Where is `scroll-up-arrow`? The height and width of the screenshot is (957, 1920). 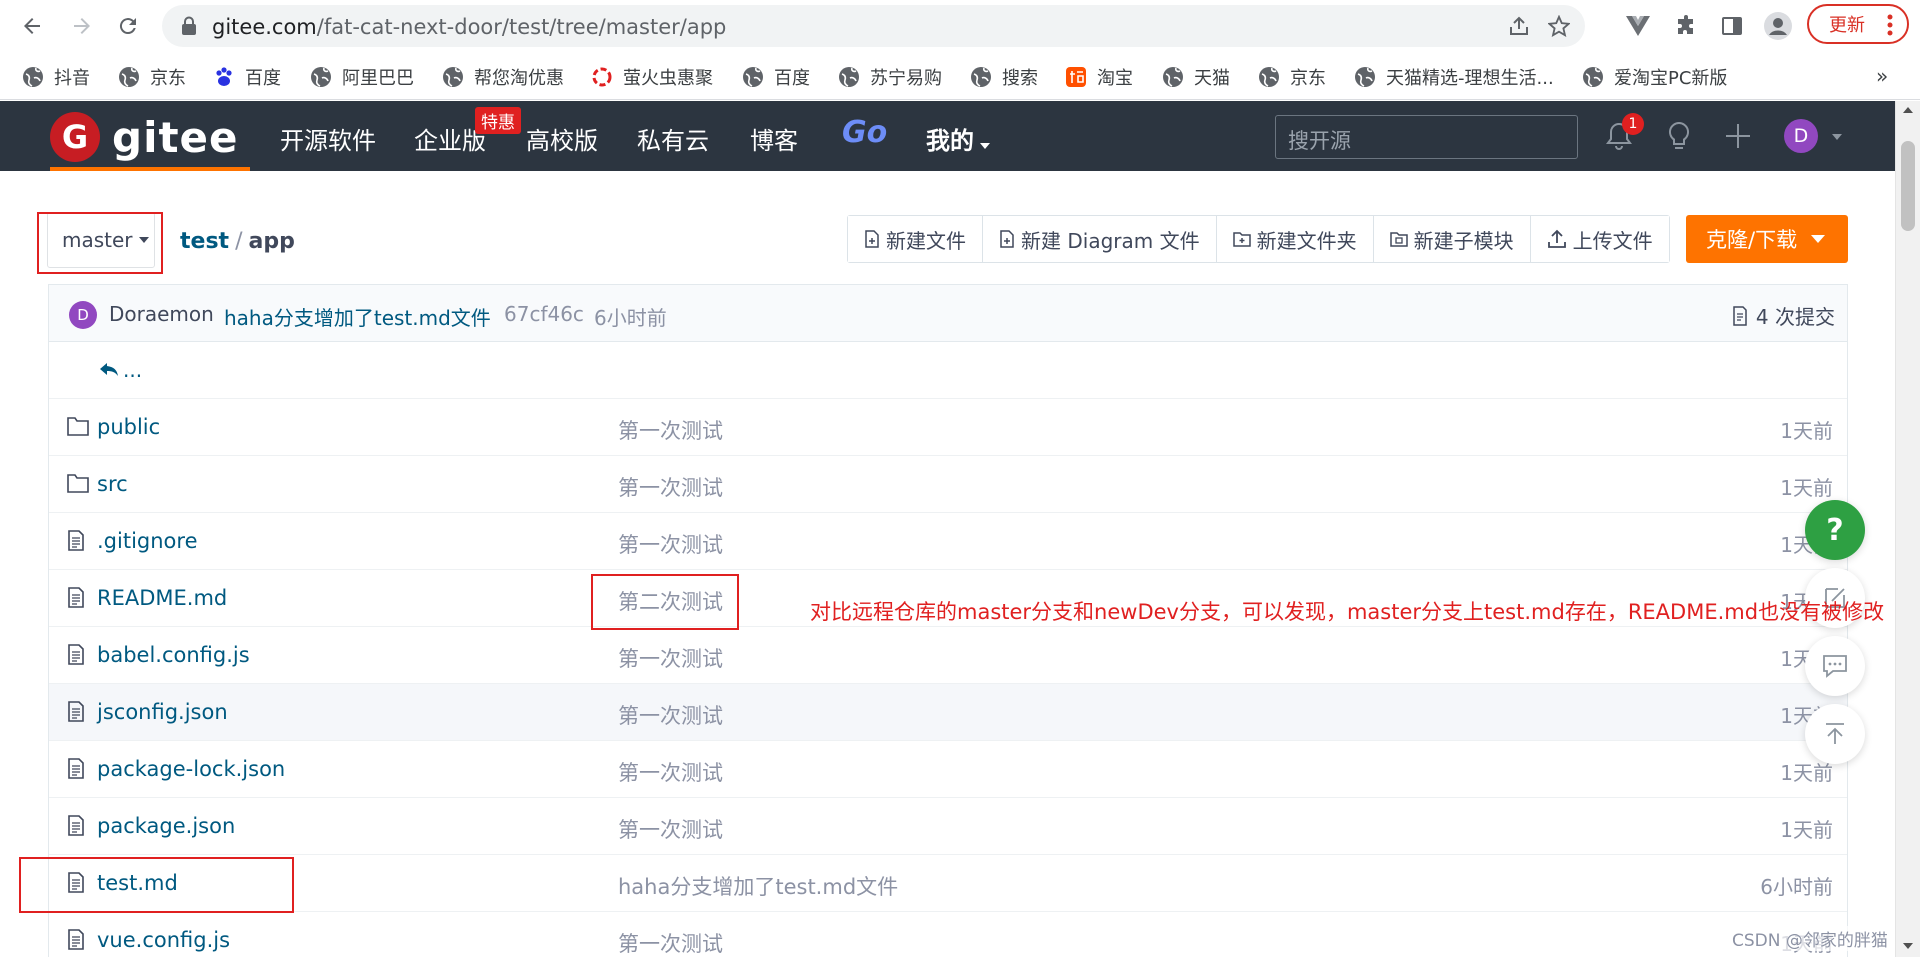 scroll-up-arrow is located at coordinates (1908, 110).